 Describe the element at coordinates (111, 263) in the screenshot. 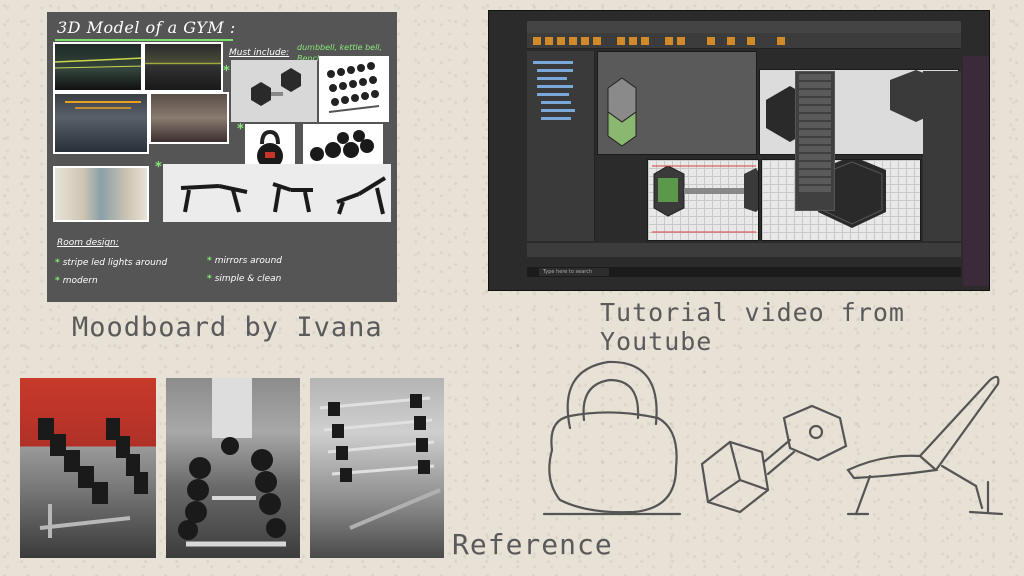

I see `room-design-item: * stripe led lights around` at that location.